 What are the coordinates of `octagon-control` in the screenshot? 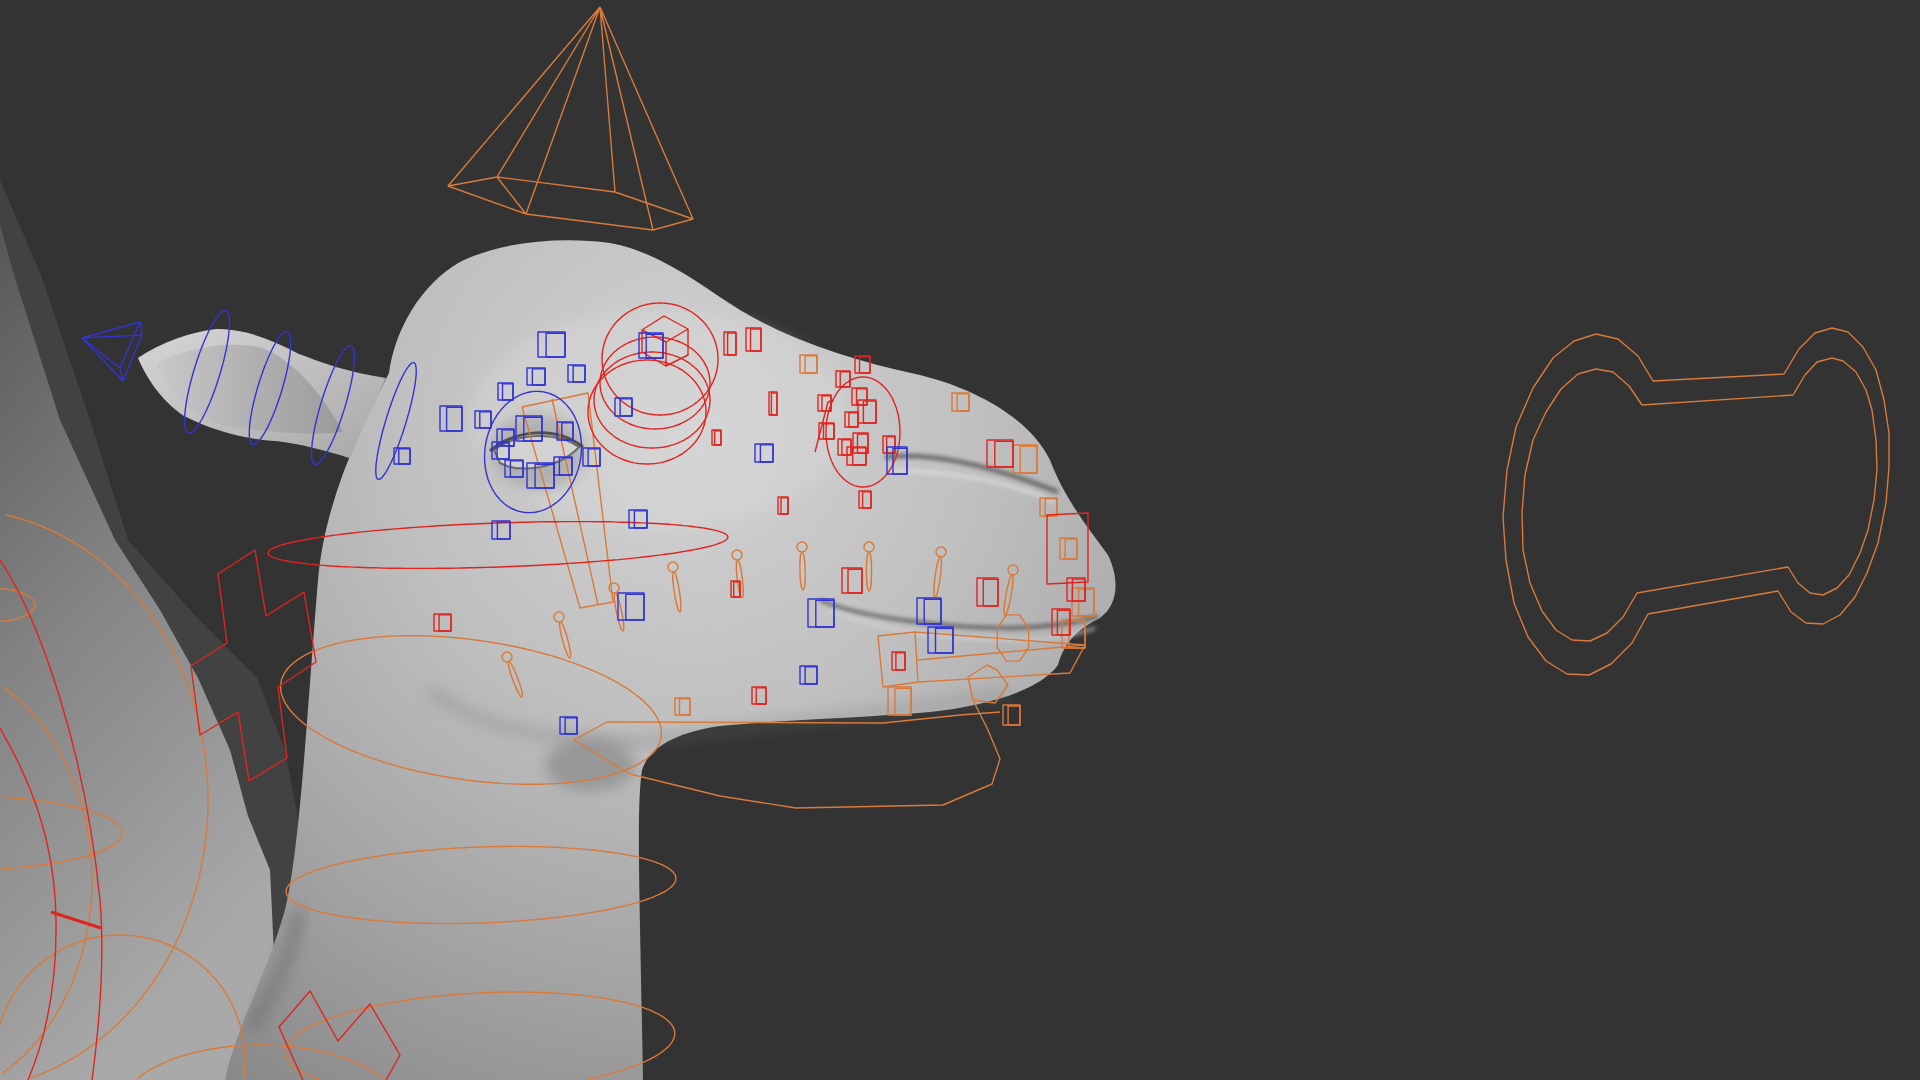 It's located at (1013, 638).